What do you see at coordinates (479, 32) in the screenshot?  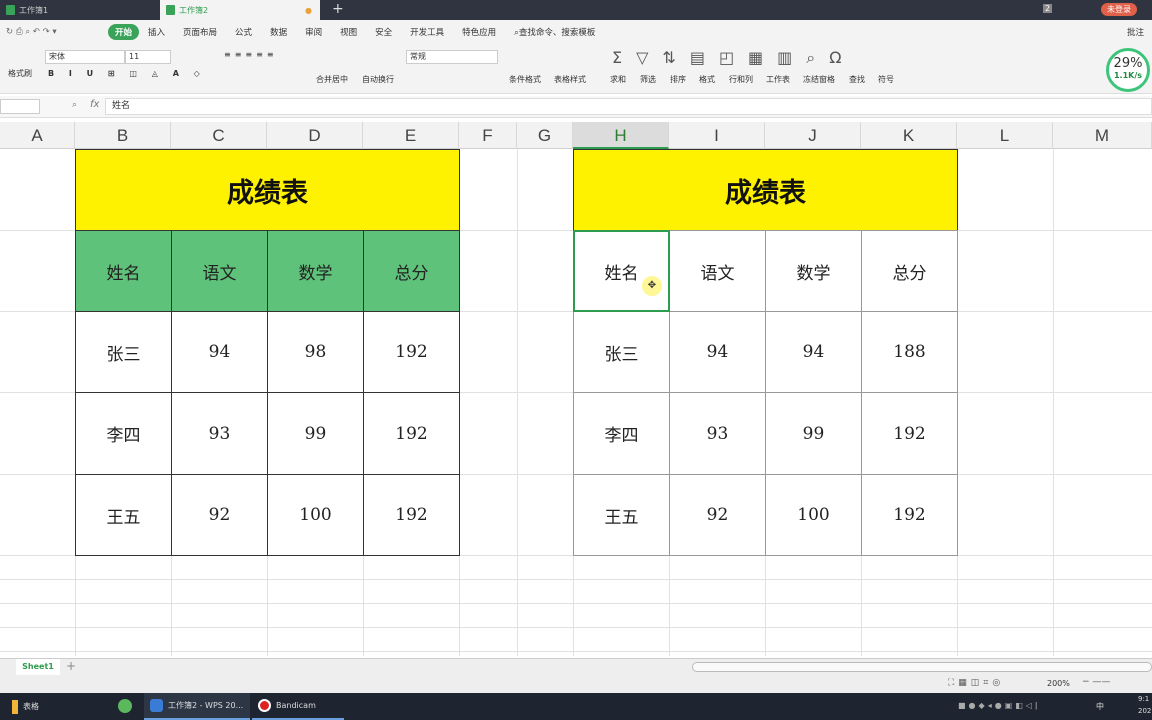 I see `menu-special: 特色应用` at bounding box center [479, 32].